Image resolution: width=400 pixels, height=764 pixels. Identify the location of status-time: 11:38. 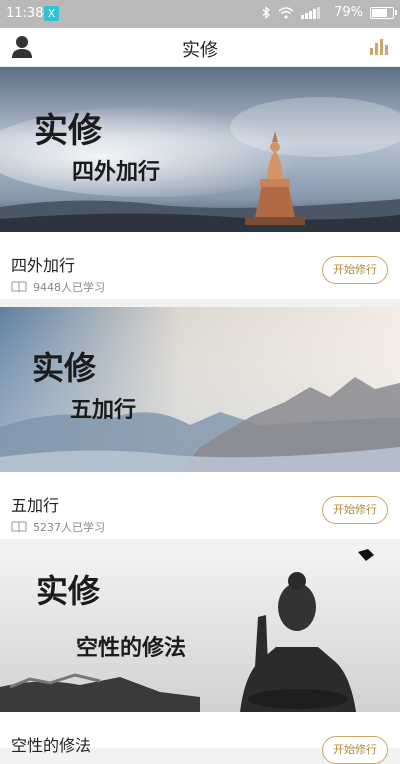
(25, 13).